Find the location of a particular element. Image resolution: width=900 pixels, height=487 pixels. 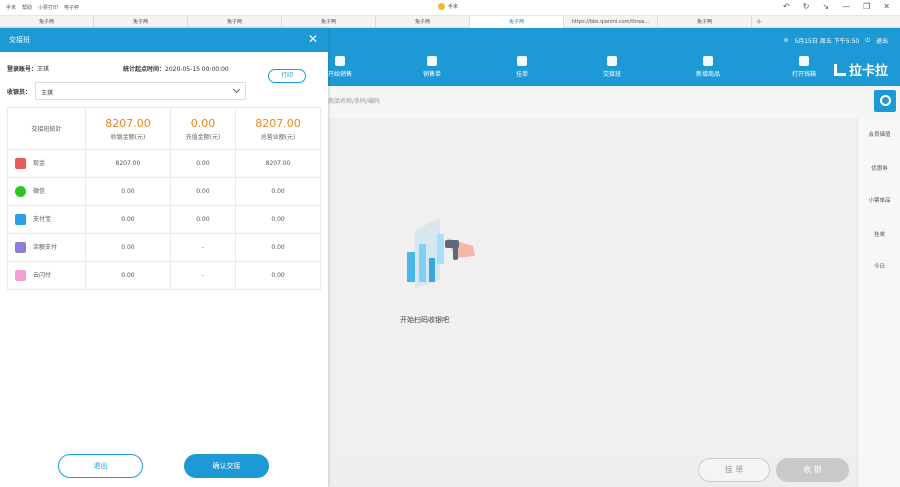

window-menubar: 手米 帮助 小票打印 电子秤 手米 ↶ ↻ ↘ — ❐ ✕ is located at coordinates (450, 8).